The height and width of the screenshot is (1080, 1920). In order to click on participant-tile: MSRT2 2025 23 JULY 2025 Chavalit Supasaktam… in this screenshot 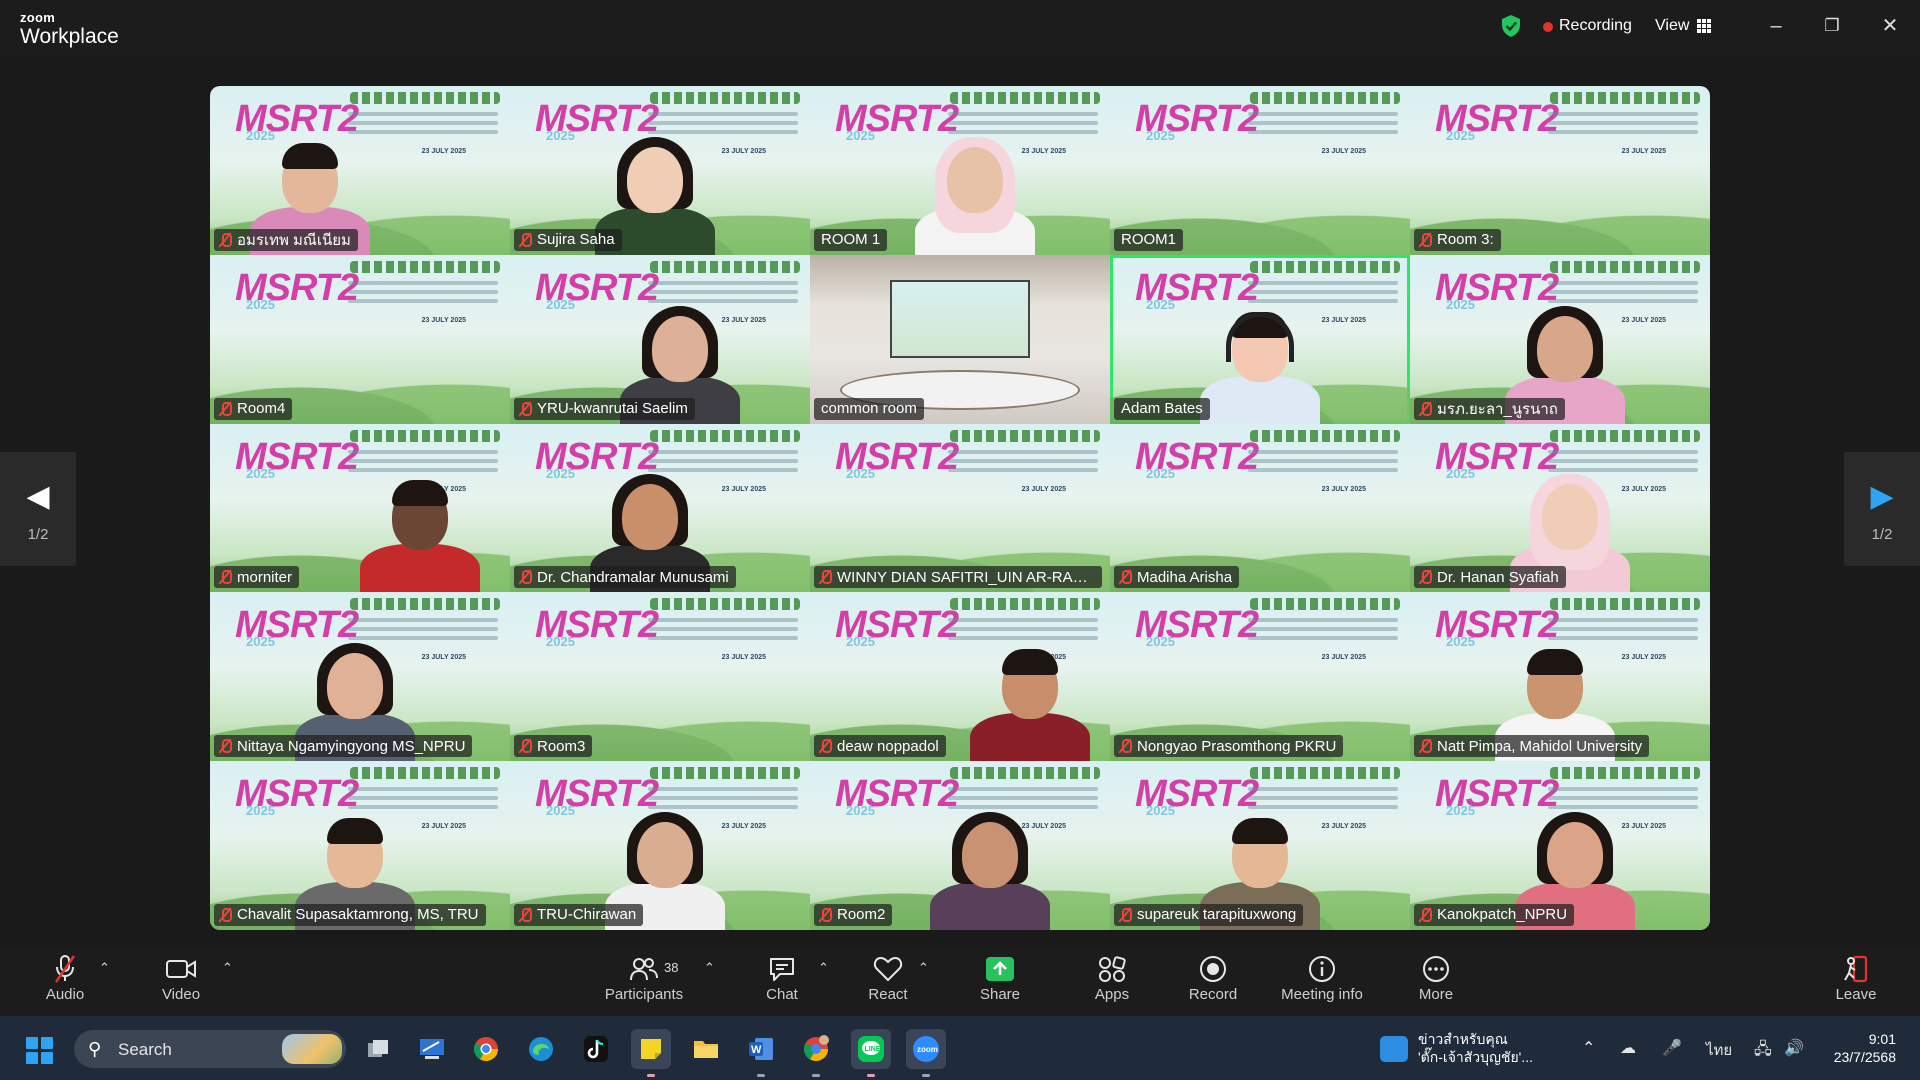, I will do `click(360, 845)`.